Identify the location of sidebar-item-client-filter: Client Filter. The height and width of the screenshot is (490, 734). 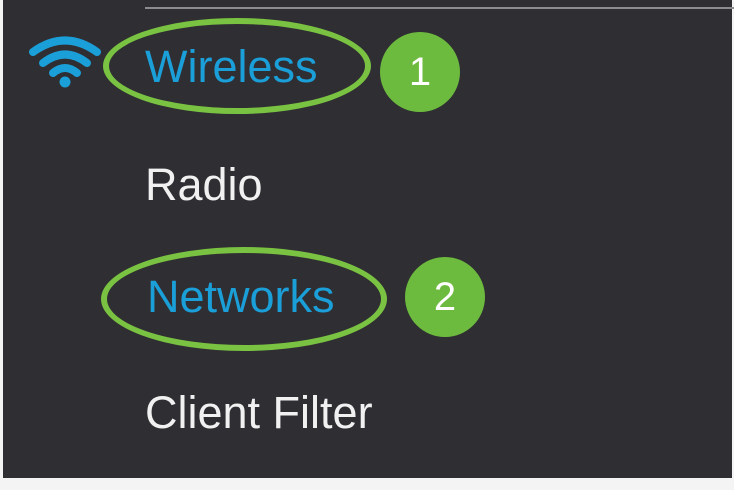
(259, 412).